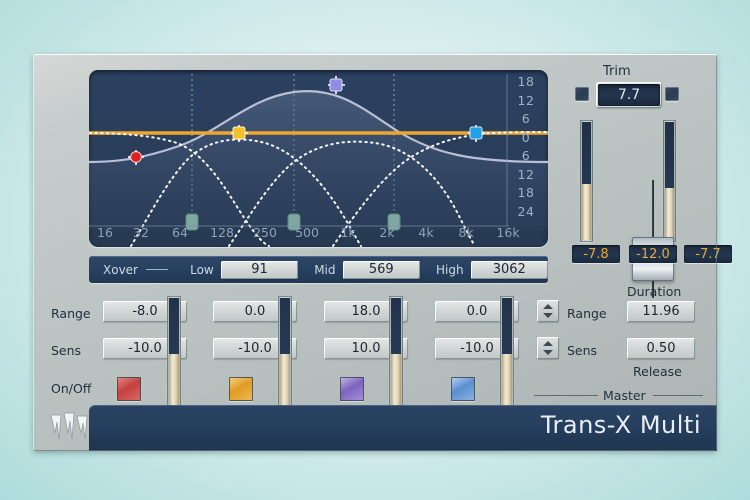 The image size is (750, 500). What do you see at coordinates (71, 388) in the screenshot?
I see `onoff-row-label: On/Off` at bounding box center [71, 388].